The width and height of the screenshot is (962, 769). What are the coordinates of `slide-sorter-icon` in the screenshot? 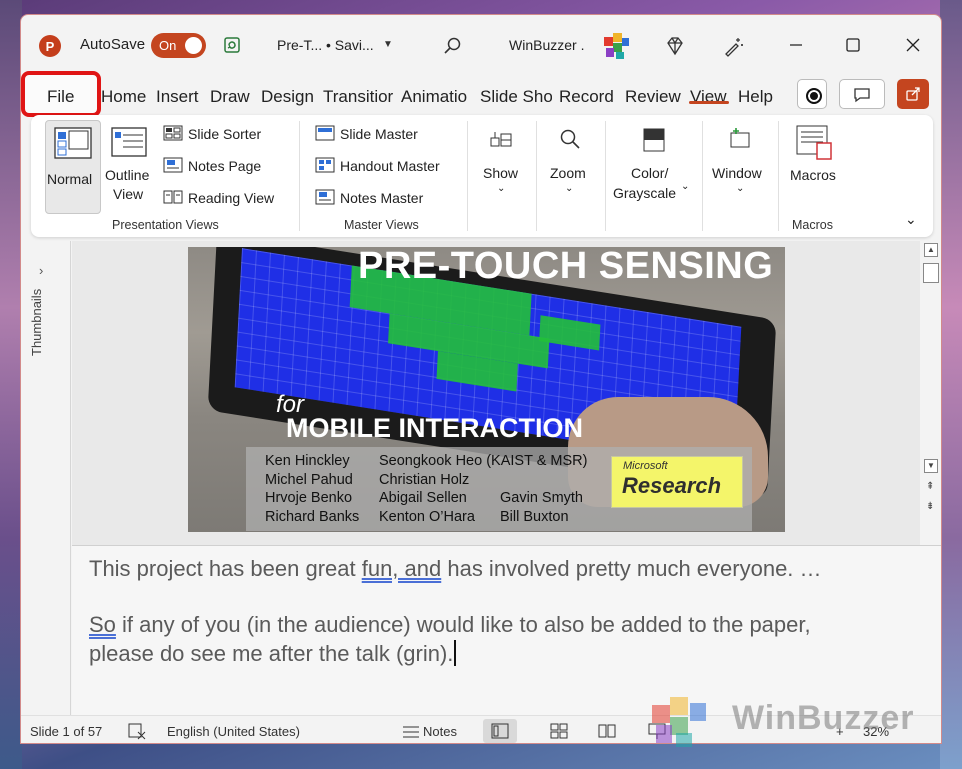 It's located at (173, 133).